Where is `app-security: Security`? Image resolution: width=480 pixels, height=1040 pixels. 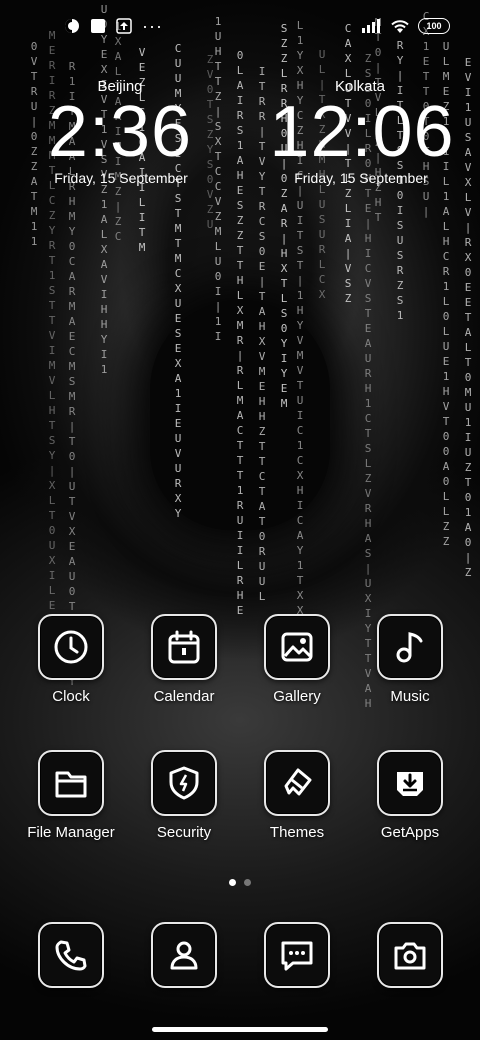
app-security: Security is located at coordinates (184, 795).